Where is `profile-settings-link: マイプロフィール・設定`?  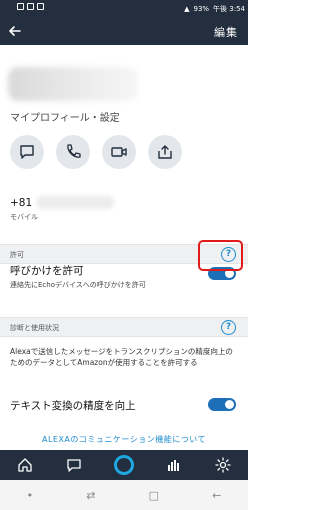
profile-settings-link: マイプロフィール・設定 is located at coordinates (65, 116).